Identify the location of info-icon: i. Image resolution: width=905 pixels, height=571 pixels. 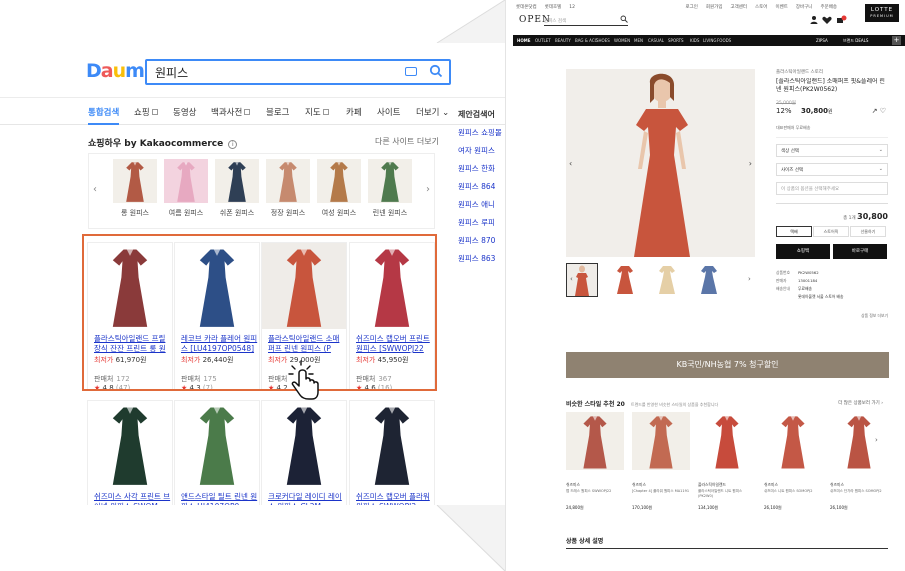
(233, 144).